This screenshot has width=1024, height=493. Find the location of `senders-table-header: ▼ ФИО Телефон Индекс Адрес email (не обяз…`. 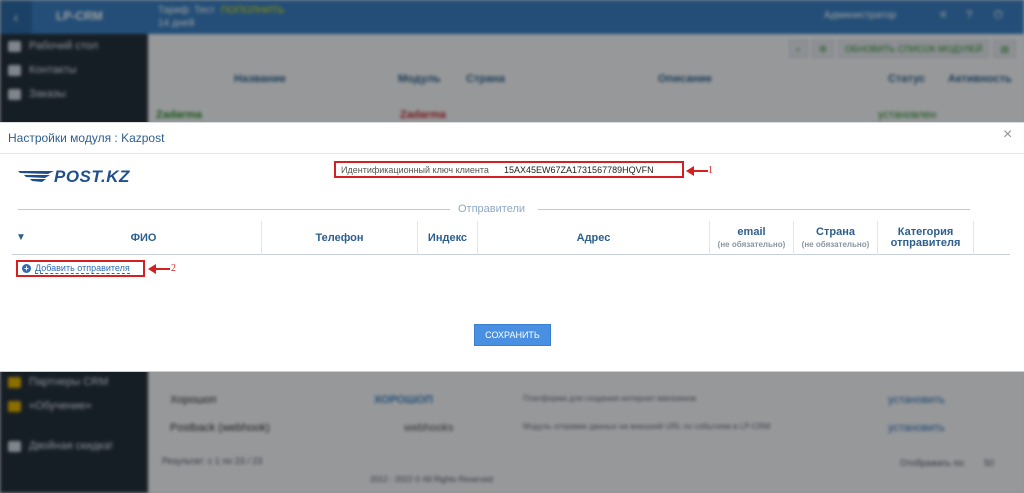

senders-table-header: ▼ ФИО Телефон Индекс Адрес email (не обяз… is located at coordinates (511, 238).